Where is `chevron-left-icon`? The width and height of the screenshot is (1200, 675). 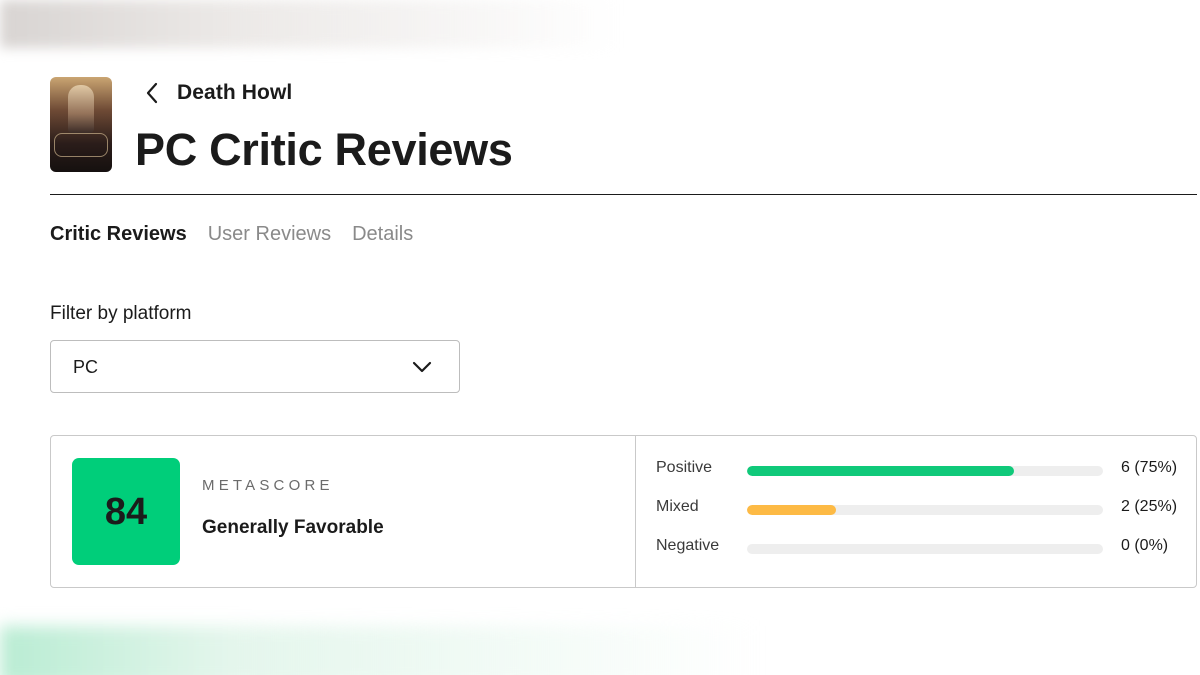 chevron-left-icon is located at coordinates (152, 93).